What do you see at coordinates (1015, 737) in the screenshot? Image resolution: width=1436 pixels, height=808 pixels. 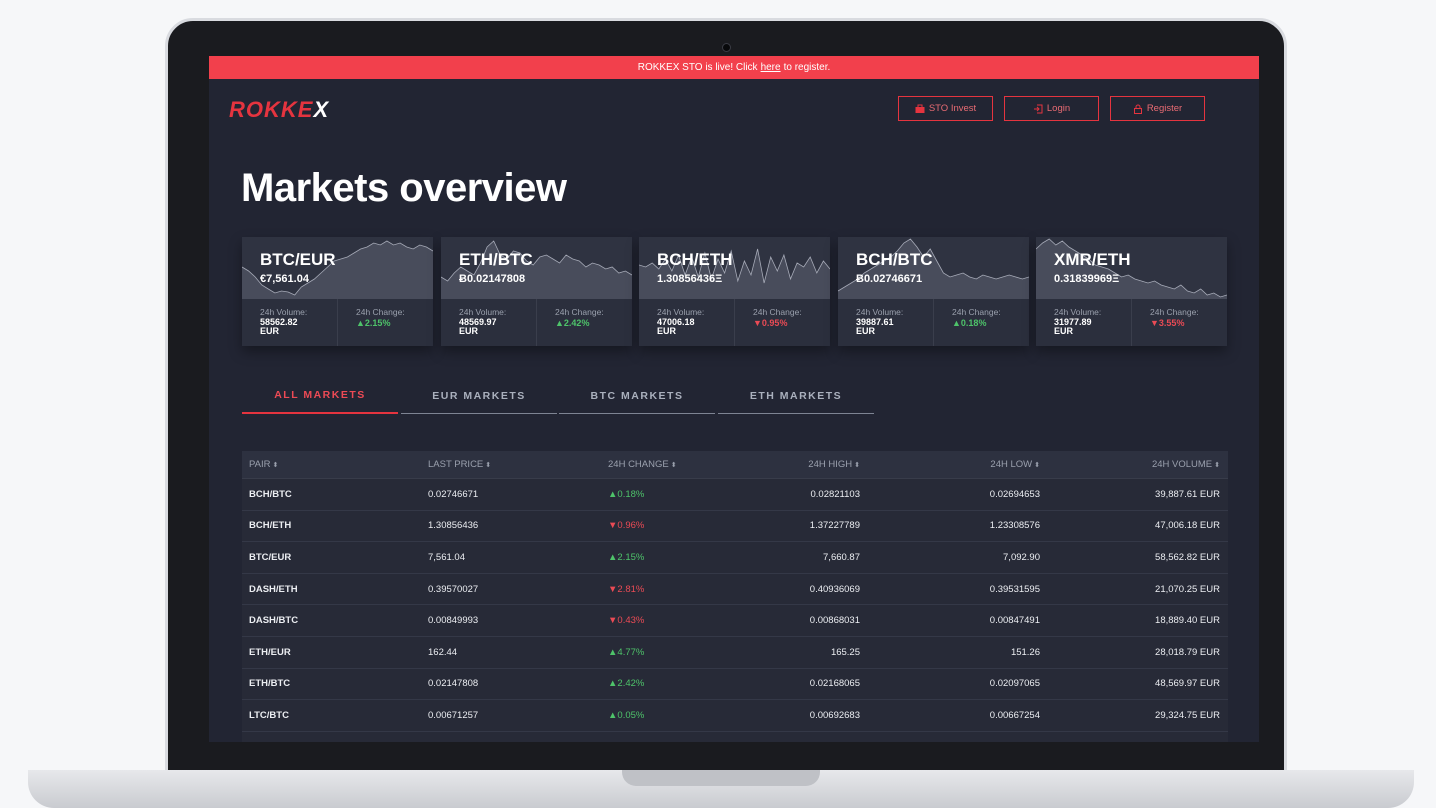 I see `row-24h-low: 0.00033980` at bounding box center [1015, 737].